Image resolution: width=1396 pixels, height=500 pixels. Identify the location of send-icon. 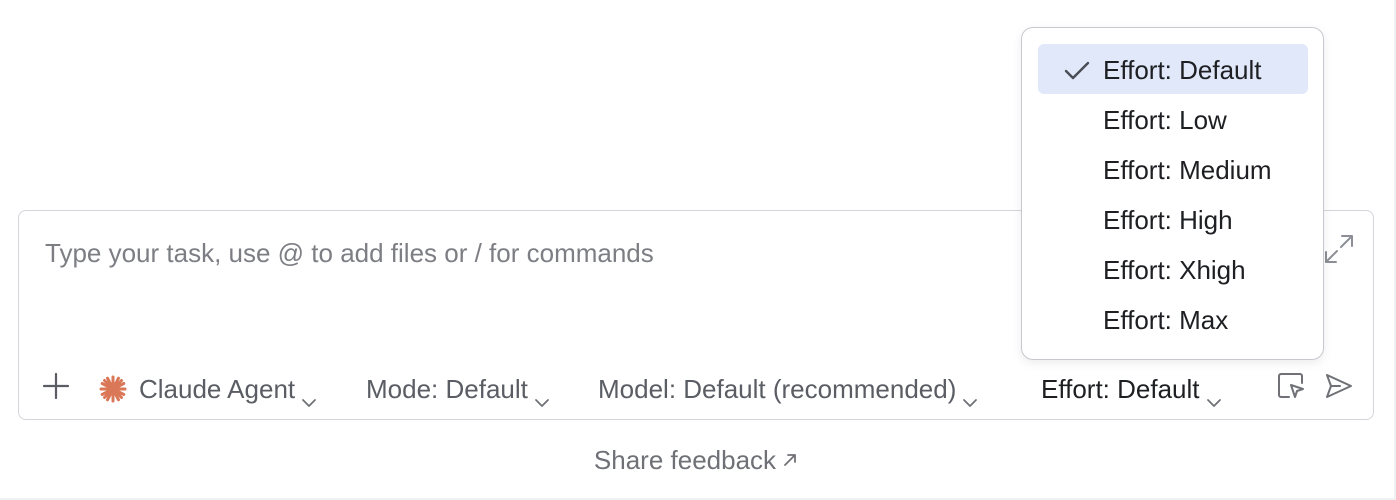
(1339, 389).